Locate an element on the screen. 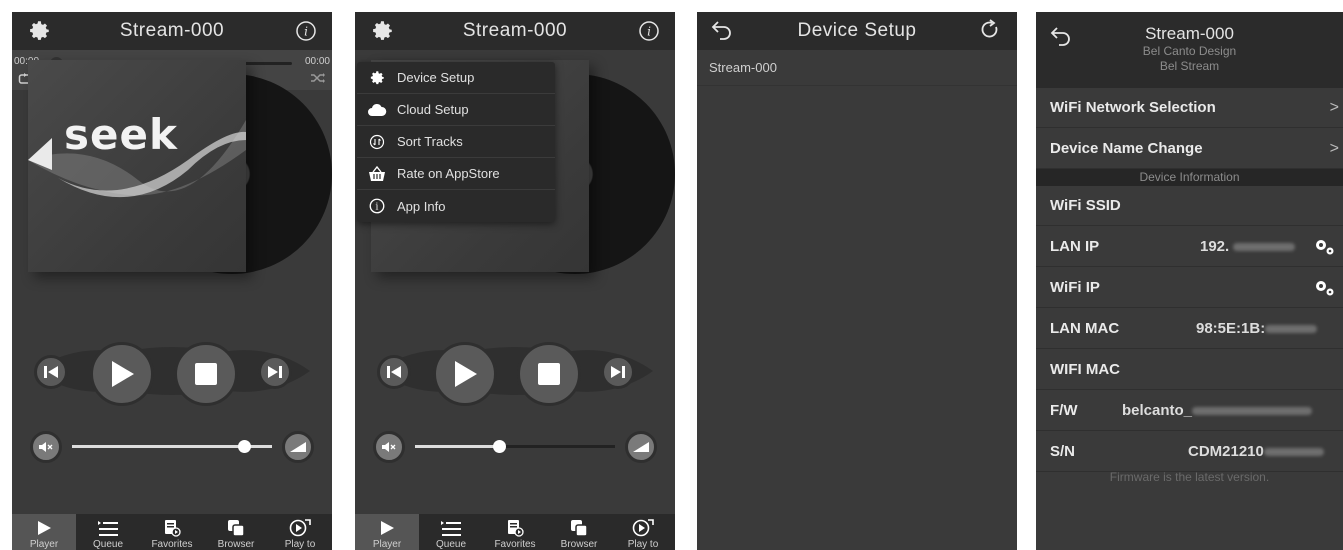  model-name: Bel Stream is located at coordinates (1189, 66).